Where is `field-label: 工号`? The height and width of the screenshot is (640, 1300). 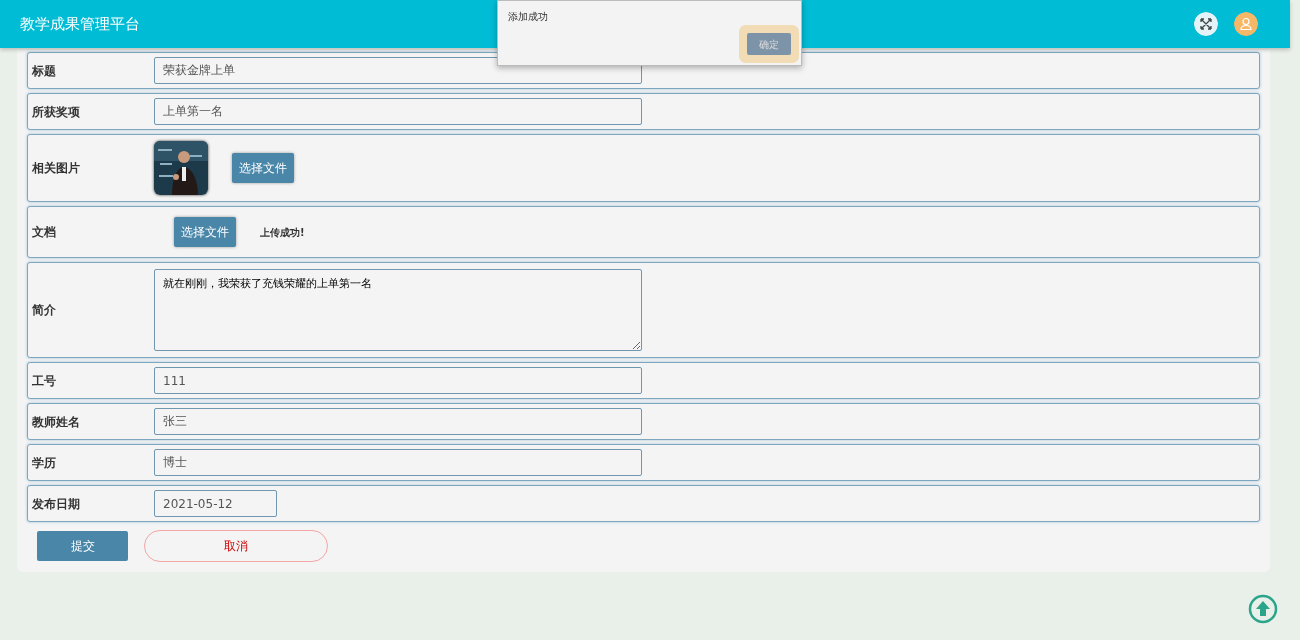
field-label: 工号 is located at coordinates (44, 381).